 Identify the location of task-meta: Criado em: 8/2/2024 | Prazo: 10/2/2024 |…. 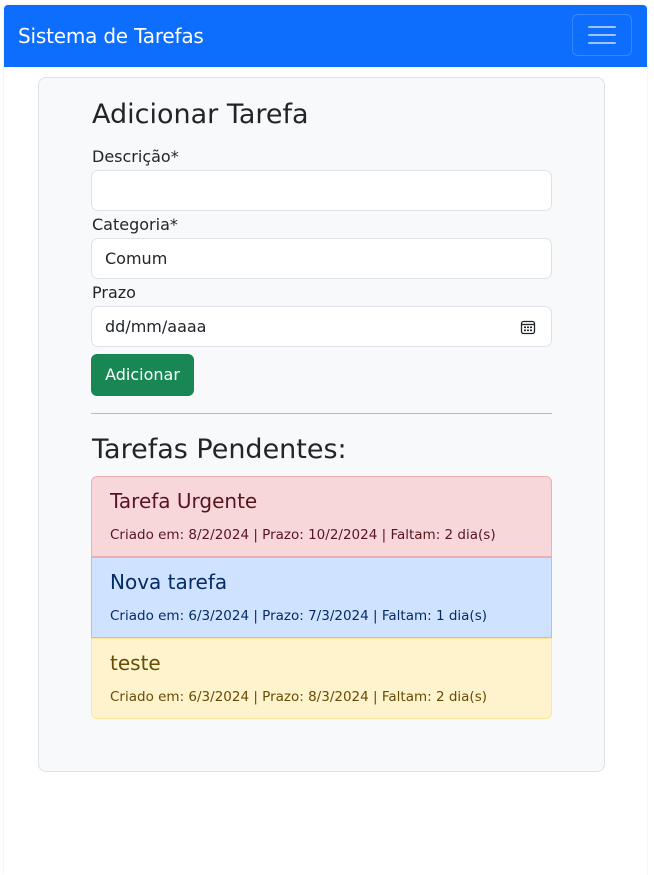
(303, 535).